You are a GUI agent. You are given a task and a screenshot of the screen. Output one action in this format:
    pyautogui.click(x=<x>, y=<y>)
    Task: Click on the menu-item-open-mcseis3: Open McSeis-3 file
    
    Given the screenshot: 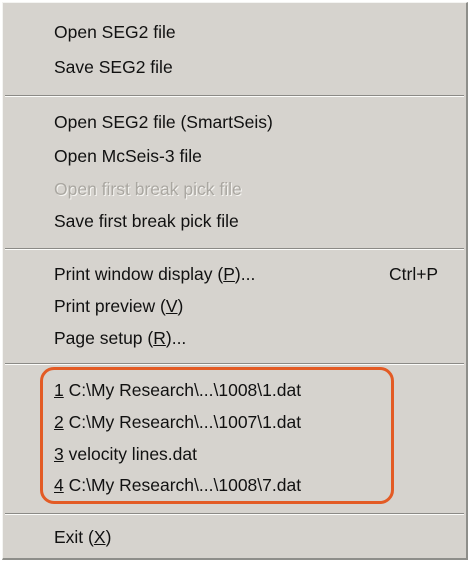 What is the action you would take?
    pyautogui.click(x=260, y=156)
    